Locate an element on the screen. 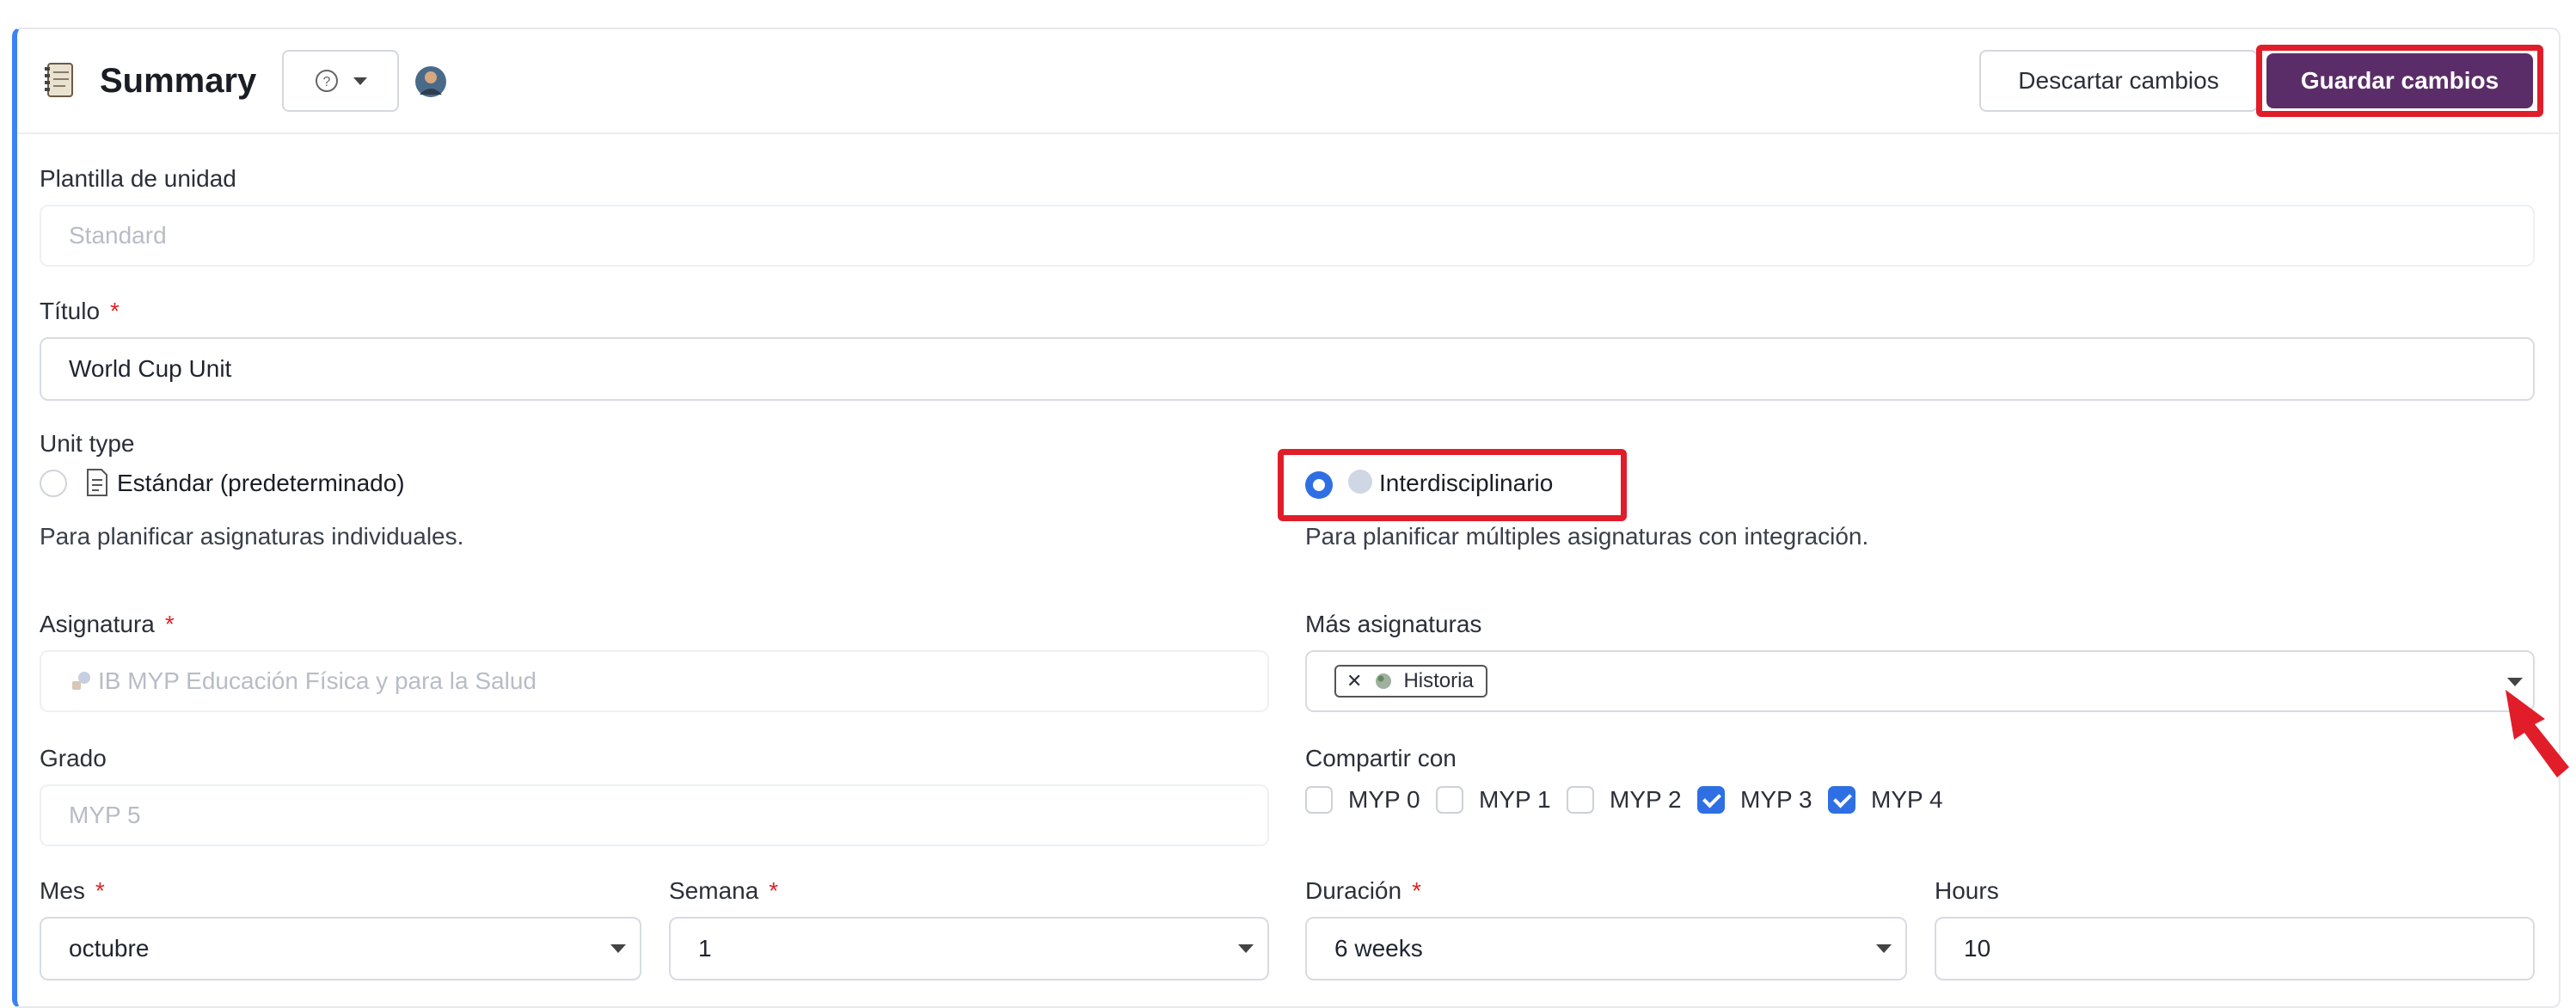  hours-label: Hours is located at coordinates (1967, 891).